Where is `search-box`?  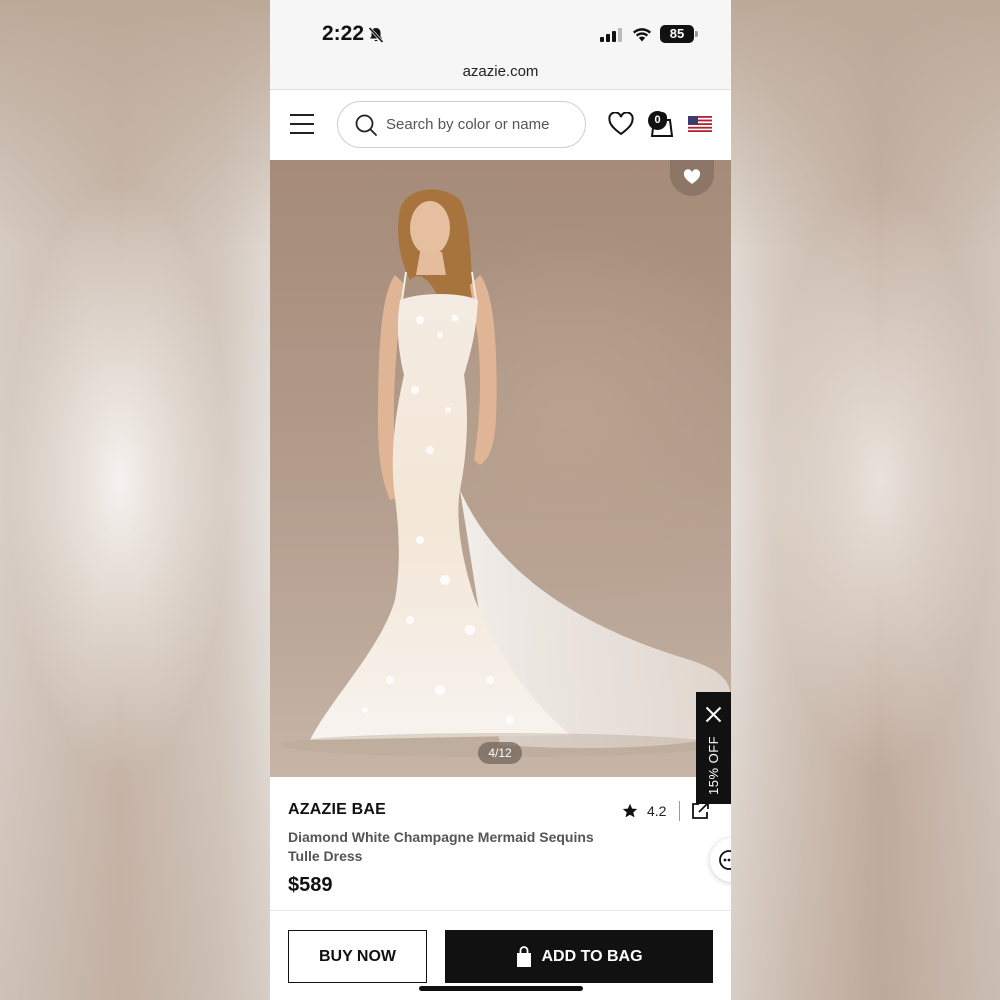 search-box is located at coordinates (461, 124).